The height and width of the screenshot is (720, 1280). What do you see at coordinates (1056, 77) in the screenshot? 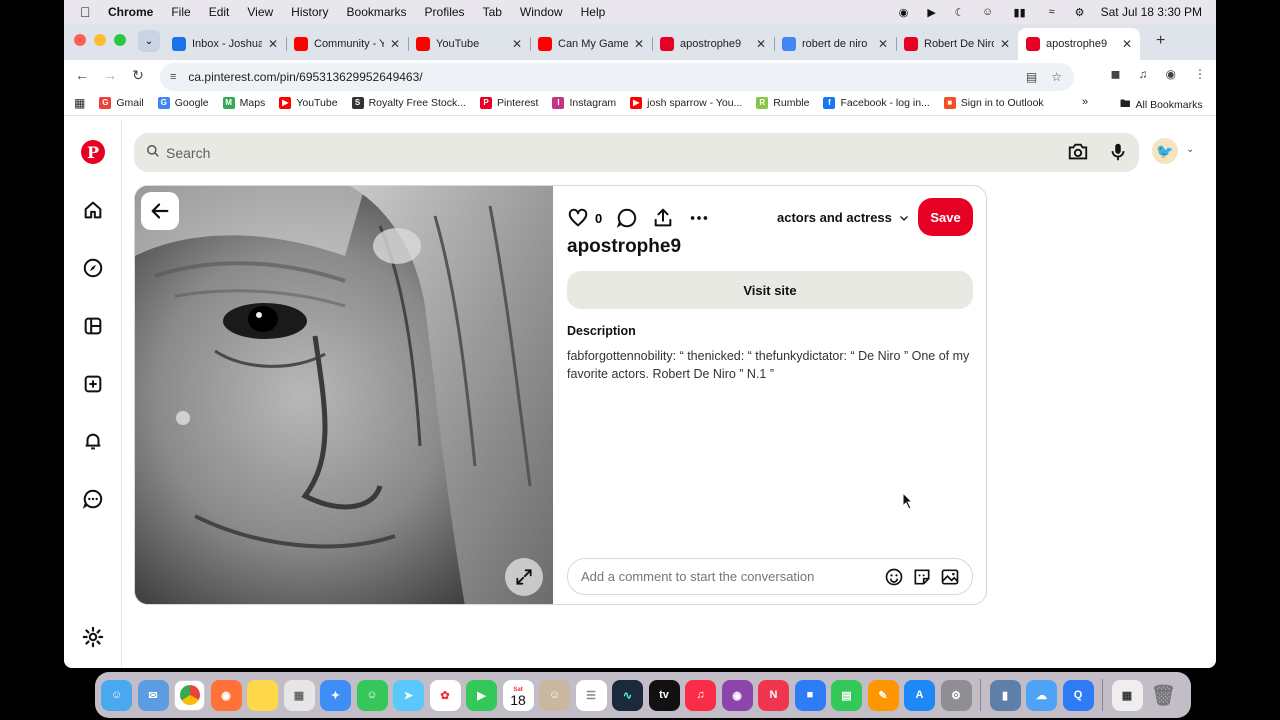
I see `bookmark-star-icon: ☆` at bounding box center [1056, 77].